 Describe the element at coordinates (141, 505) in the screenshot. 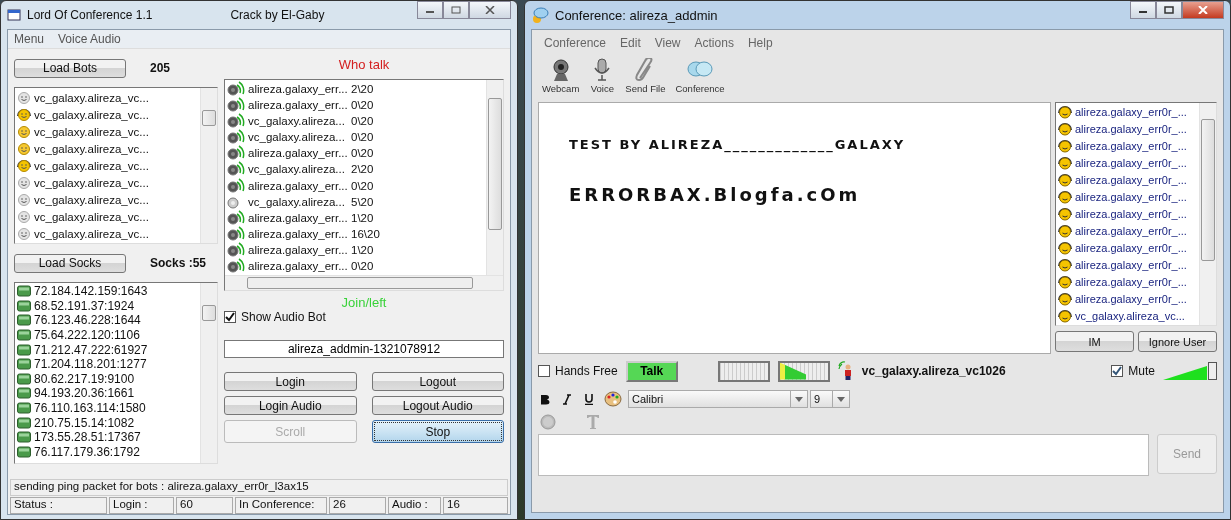

I see `status-field: Login :` at that location.